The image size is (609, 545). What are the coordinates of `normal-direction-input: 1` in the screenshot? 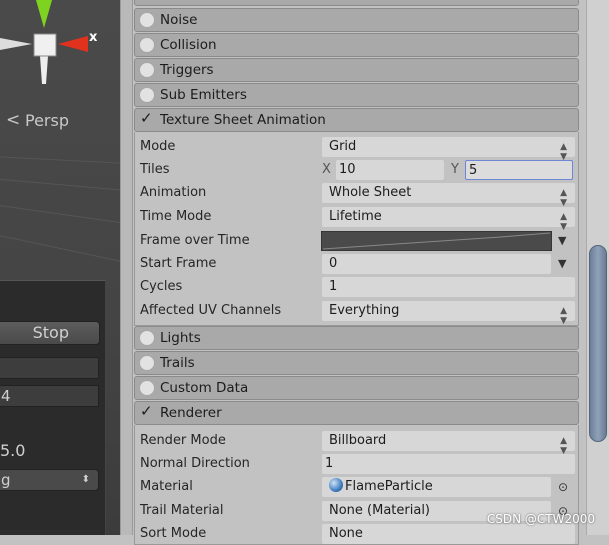 It's located at (448, 464).